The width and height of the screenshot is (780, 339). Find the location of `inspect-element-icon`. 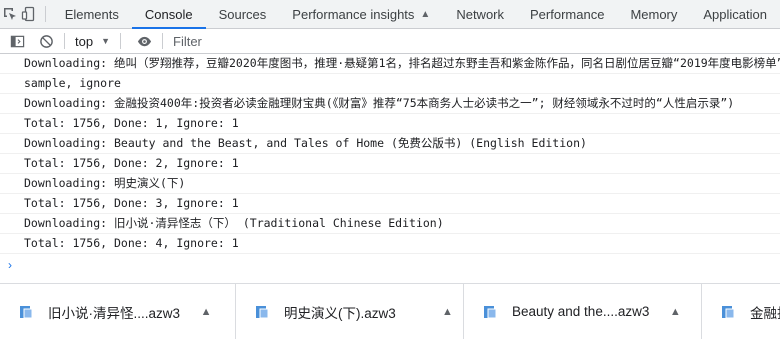

inspect-element-icon is located at coordinates (9, 14).